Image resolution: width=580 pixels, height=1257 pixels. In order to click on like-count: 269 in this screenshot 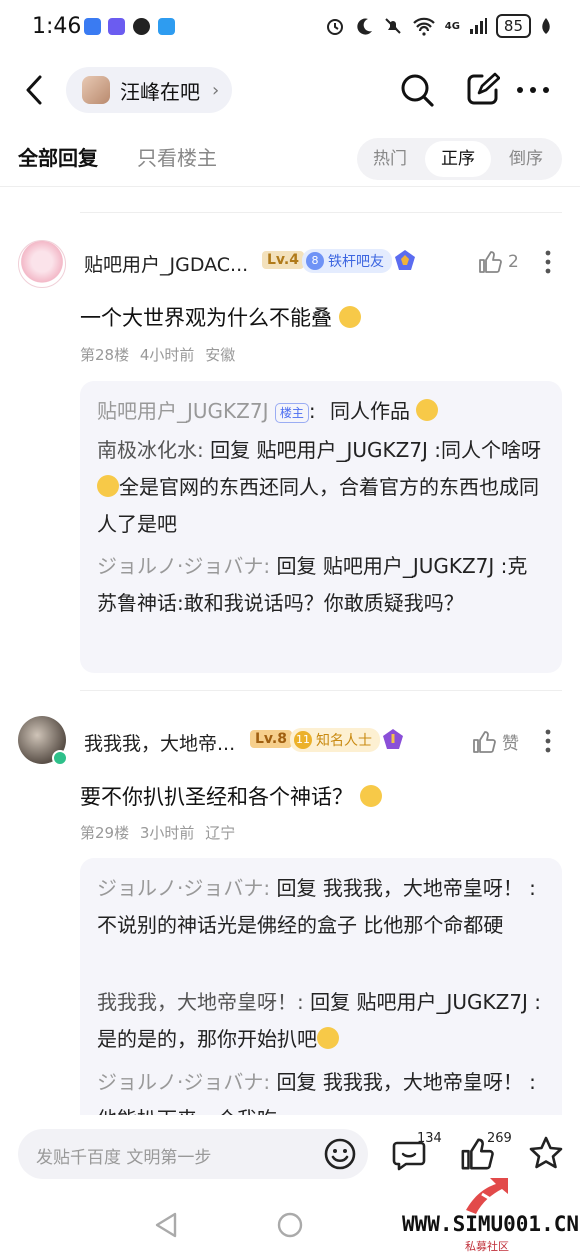, I will do `click(499, 1138)`.